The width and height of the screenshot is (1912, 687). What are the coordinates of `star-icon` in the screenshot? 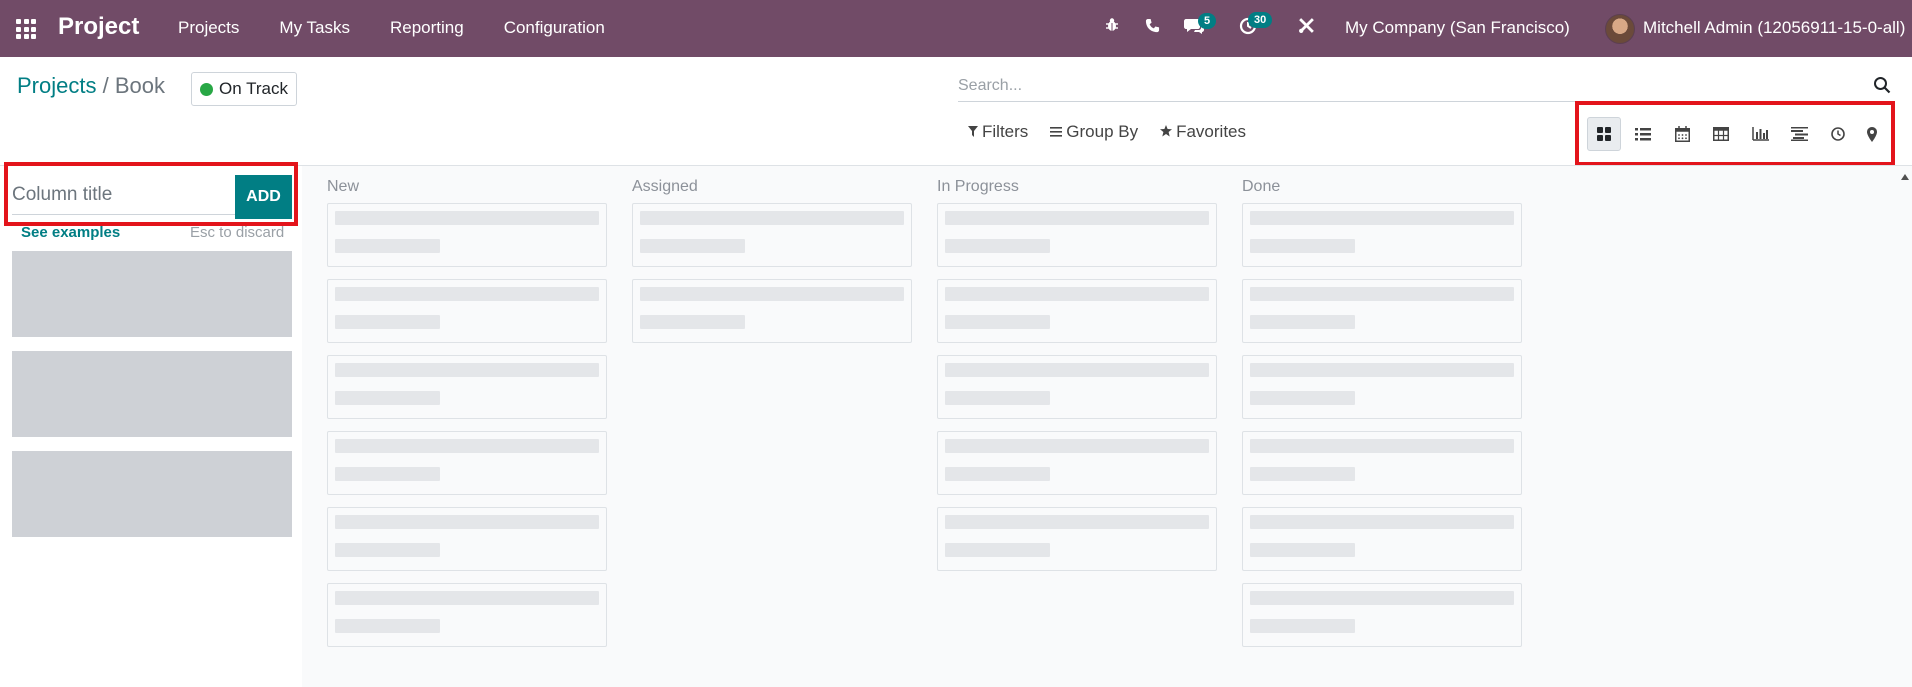 It's located at (1166, 132).